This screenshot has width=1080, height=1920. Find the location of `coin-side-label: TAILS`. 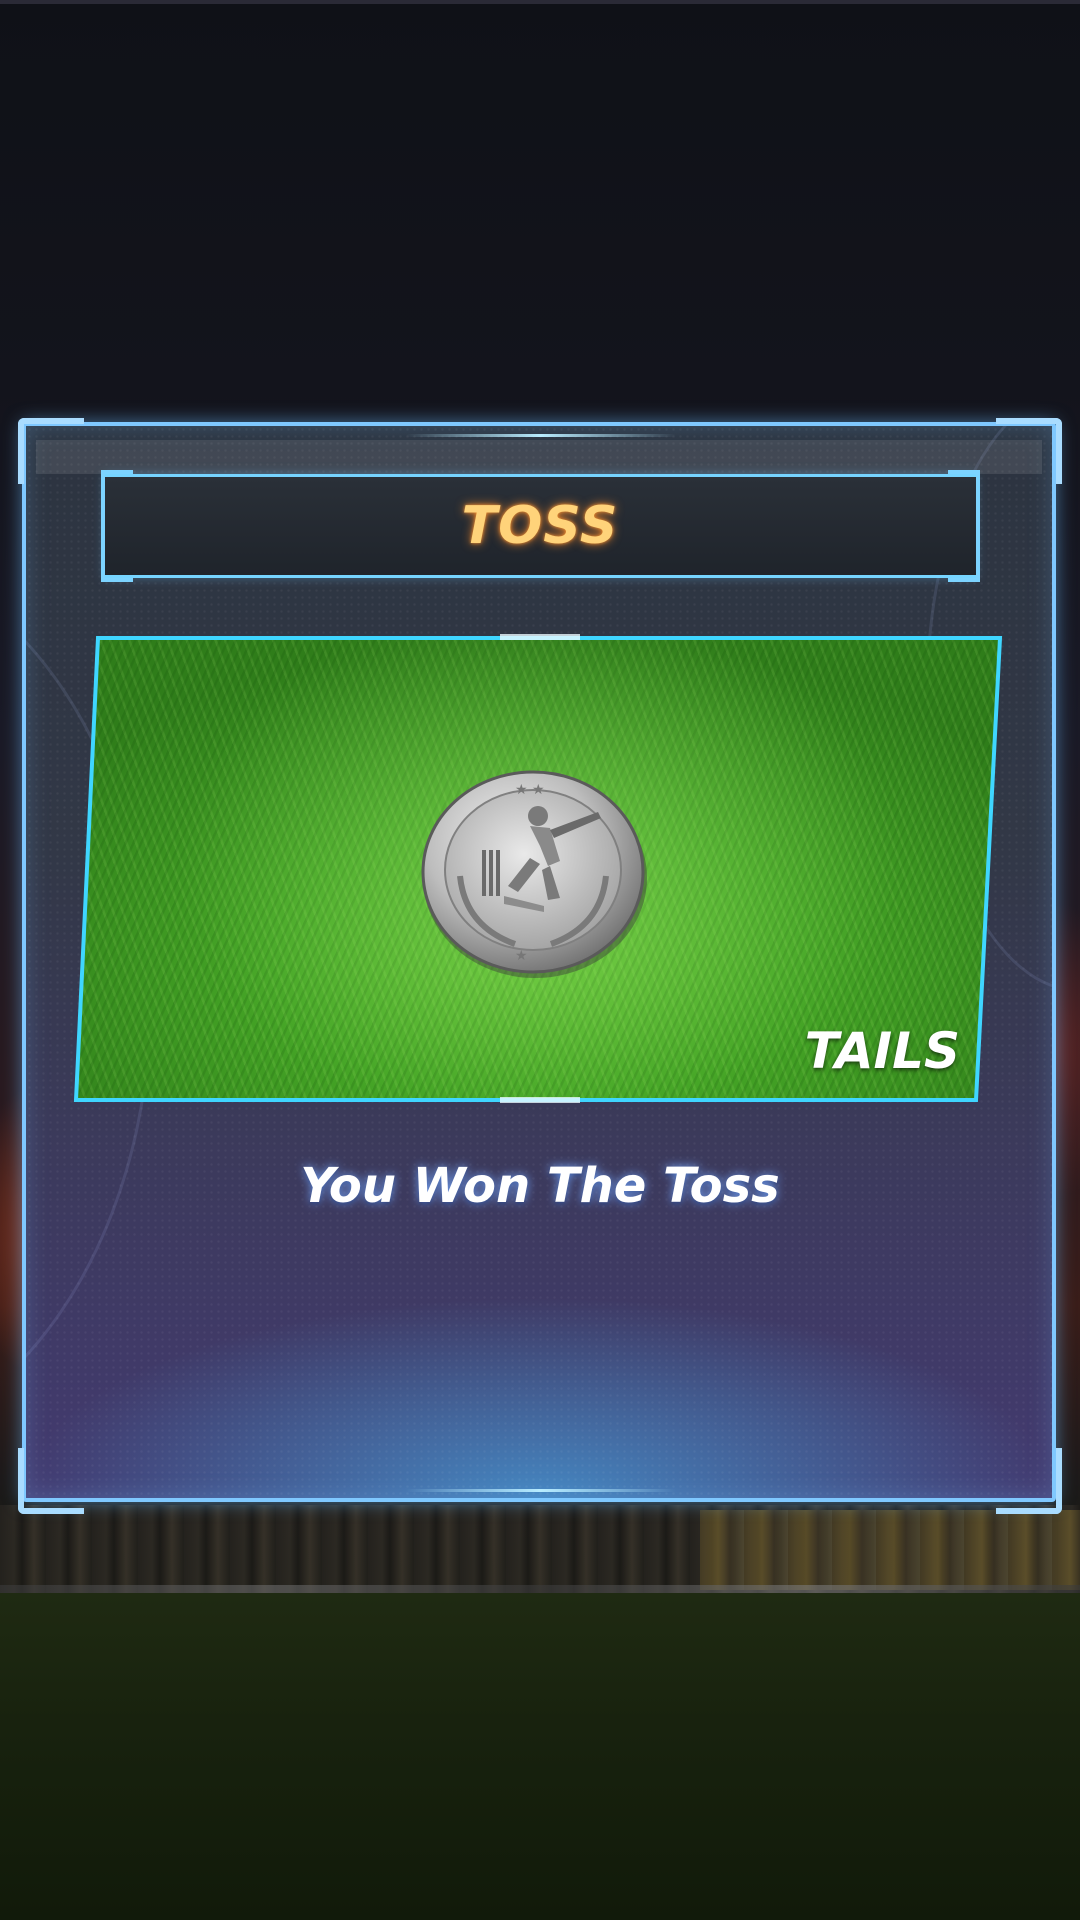

coin-side-label: TAILS is located at coordinates (882, 1051).